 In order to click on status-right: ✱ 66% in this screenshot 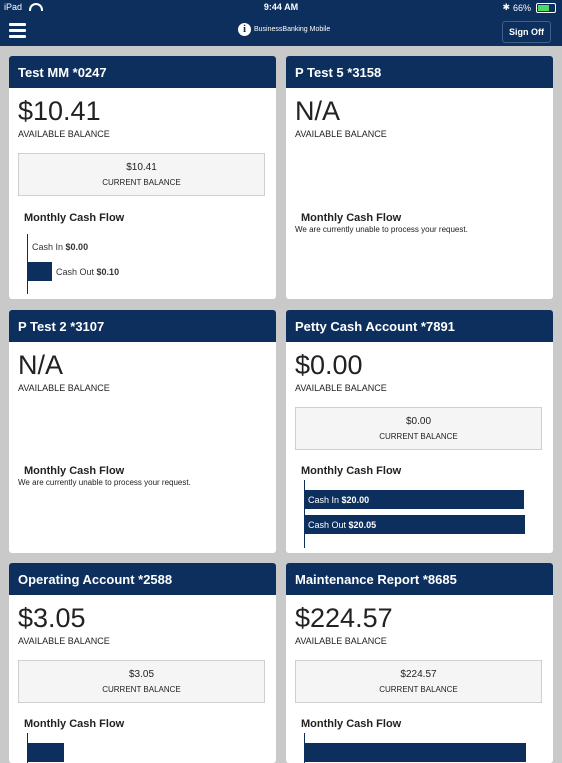, I will do `click(529, 7)`.